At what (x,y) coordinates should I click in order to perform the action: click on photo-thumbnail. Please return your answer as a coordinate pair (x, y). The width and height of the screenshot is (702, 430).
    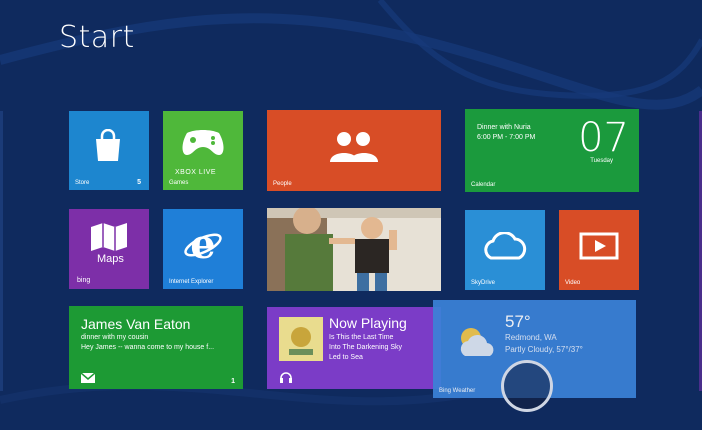
    Looking at the image, I should click on (354, 249).